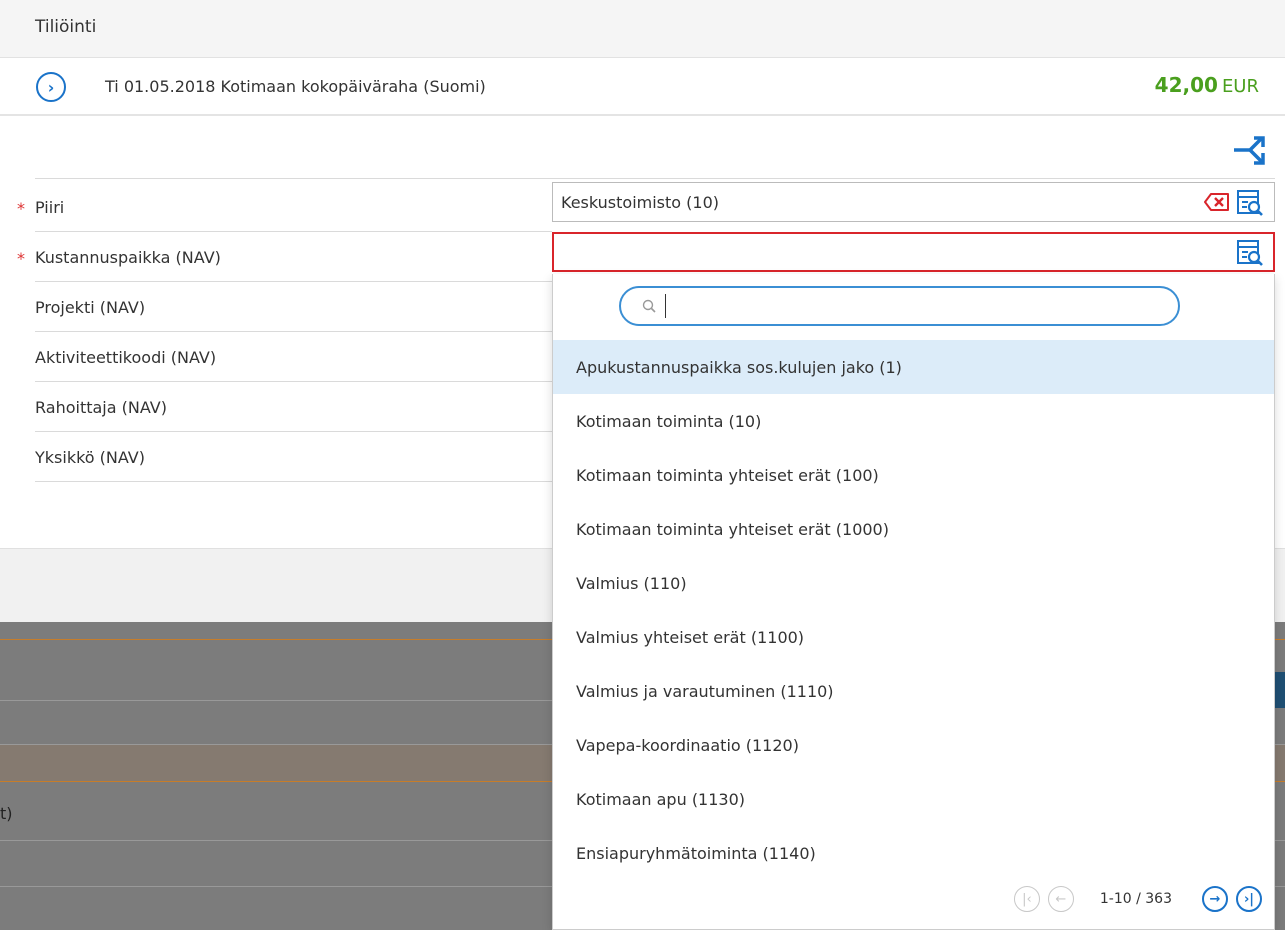  Describe the element at coordinates (655, 178) in the screenshot. I see `divider` at that location.